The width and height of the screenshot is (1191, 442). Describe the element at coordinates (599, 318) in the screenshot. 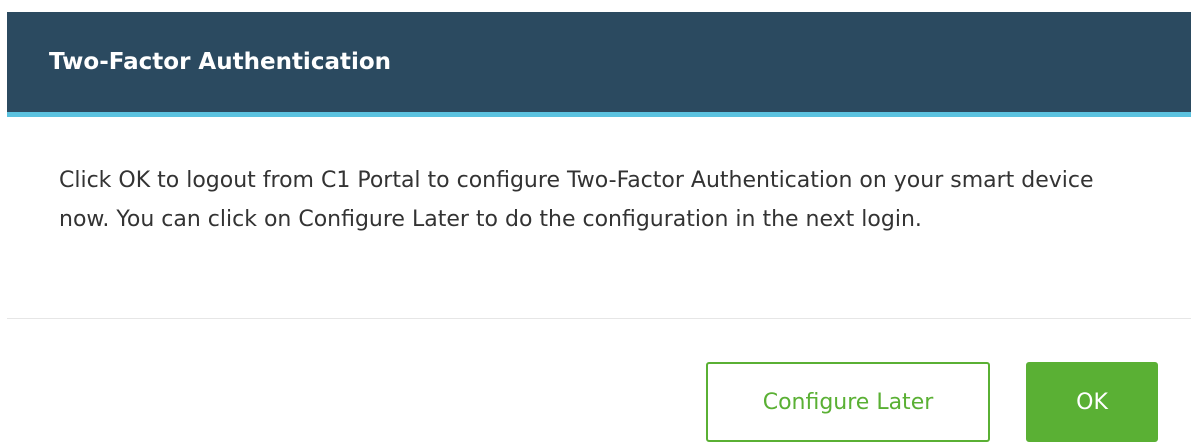

I see `footer-divider` at that location.